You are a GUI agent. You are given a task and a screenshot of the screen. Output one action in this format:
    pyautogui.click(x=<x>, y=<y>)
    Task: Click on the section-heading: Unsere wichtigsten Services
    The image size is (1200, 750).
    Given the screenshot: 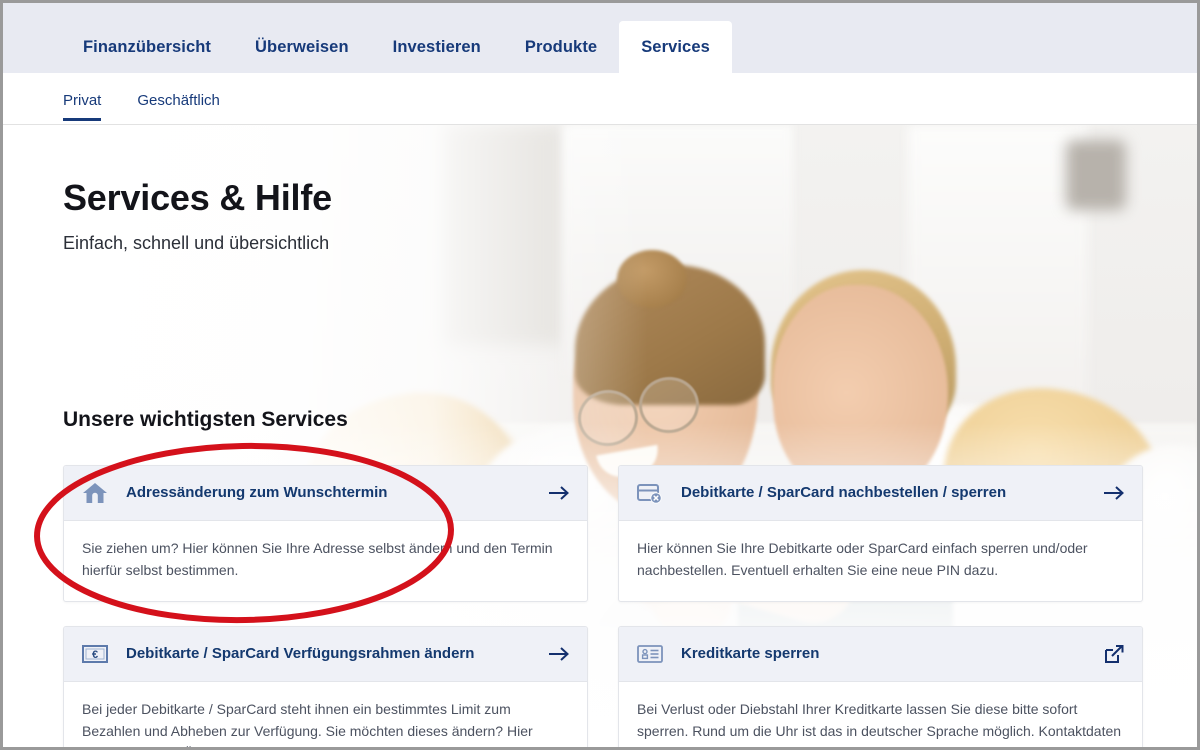 What is the action you would take?
    pyautogui.click(x=205, y=419)
    